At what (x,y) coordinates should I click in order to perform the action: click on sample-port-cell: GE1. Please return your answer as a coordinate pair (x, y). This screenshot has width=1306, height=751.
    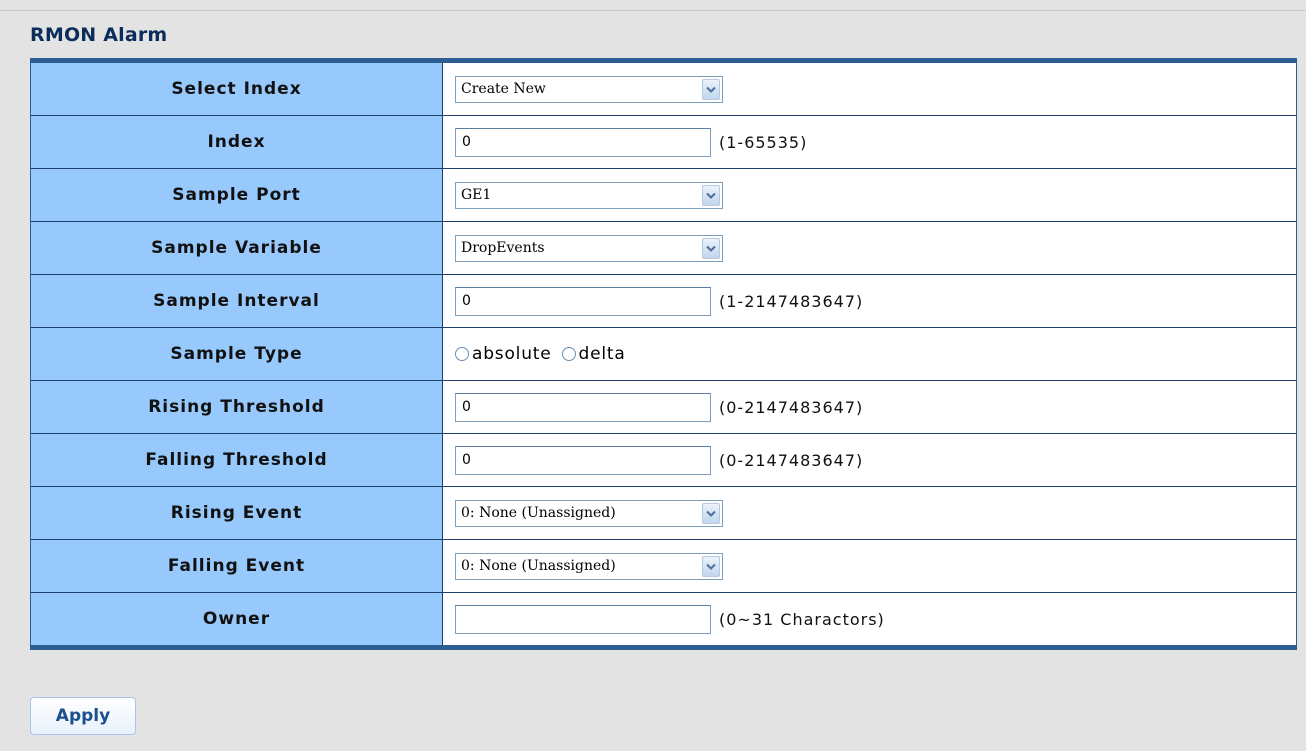
    Looking at the image, I should click on (869, 195).